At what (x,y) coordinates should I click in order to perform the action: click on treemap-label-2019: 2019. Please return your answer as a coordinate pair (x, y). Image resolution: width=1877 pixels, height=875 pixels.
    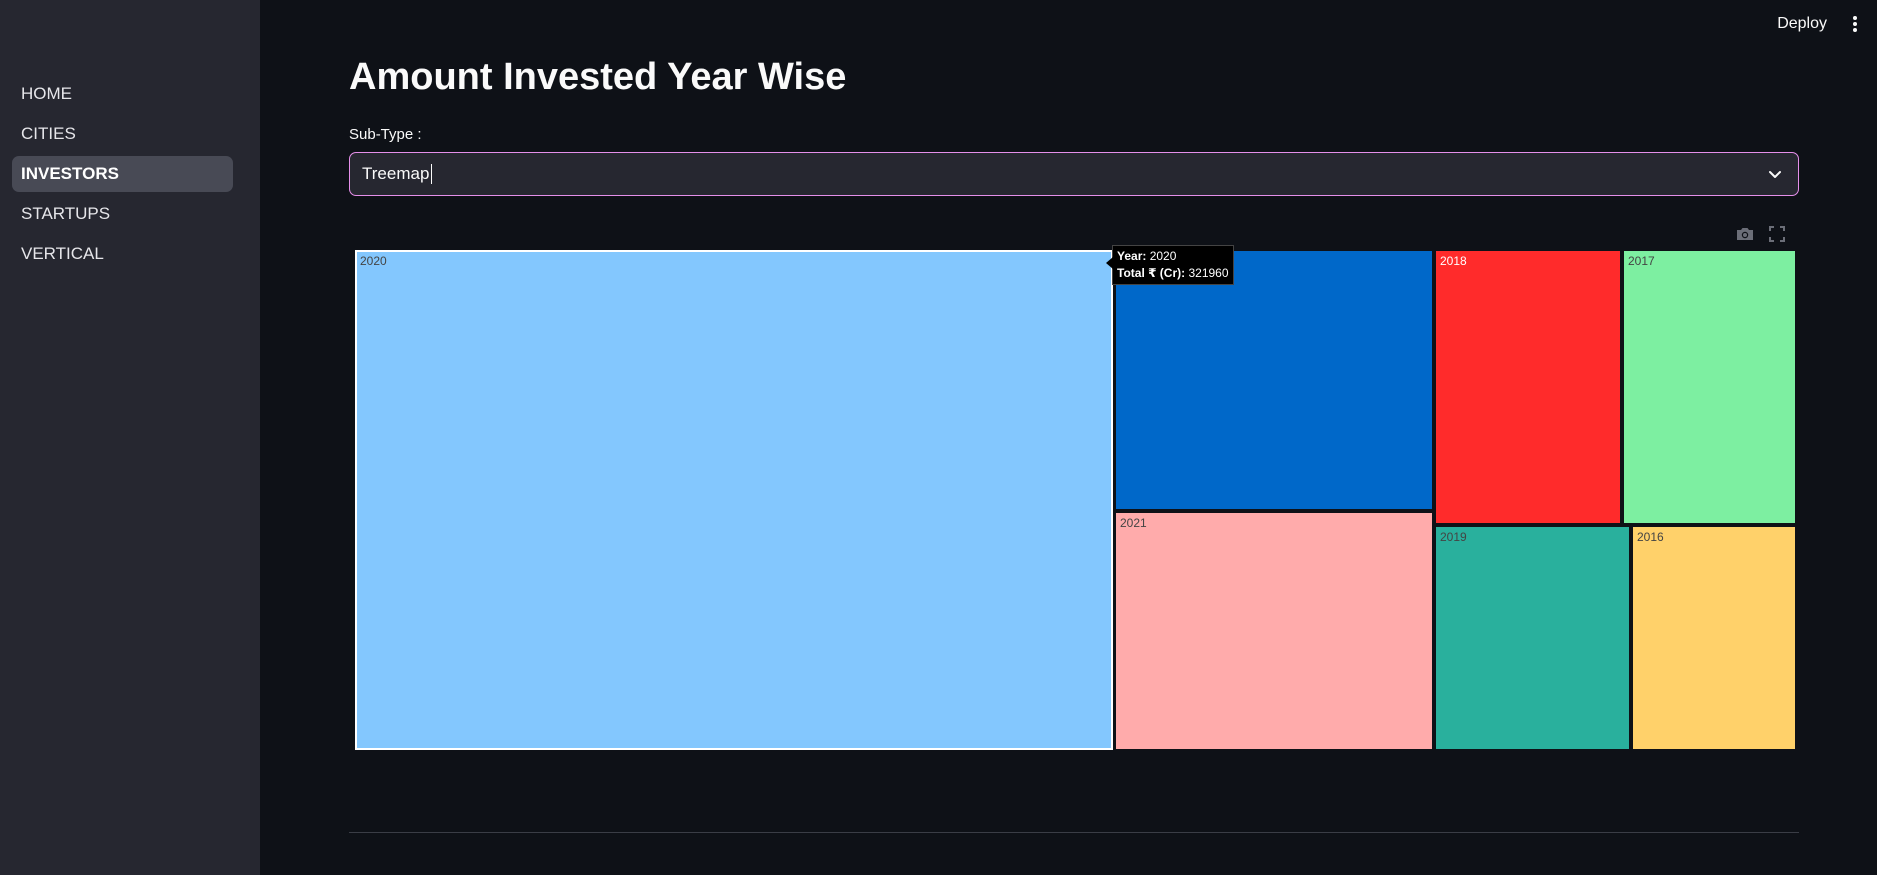
    Looking at the image, I should click on (1453, 537).